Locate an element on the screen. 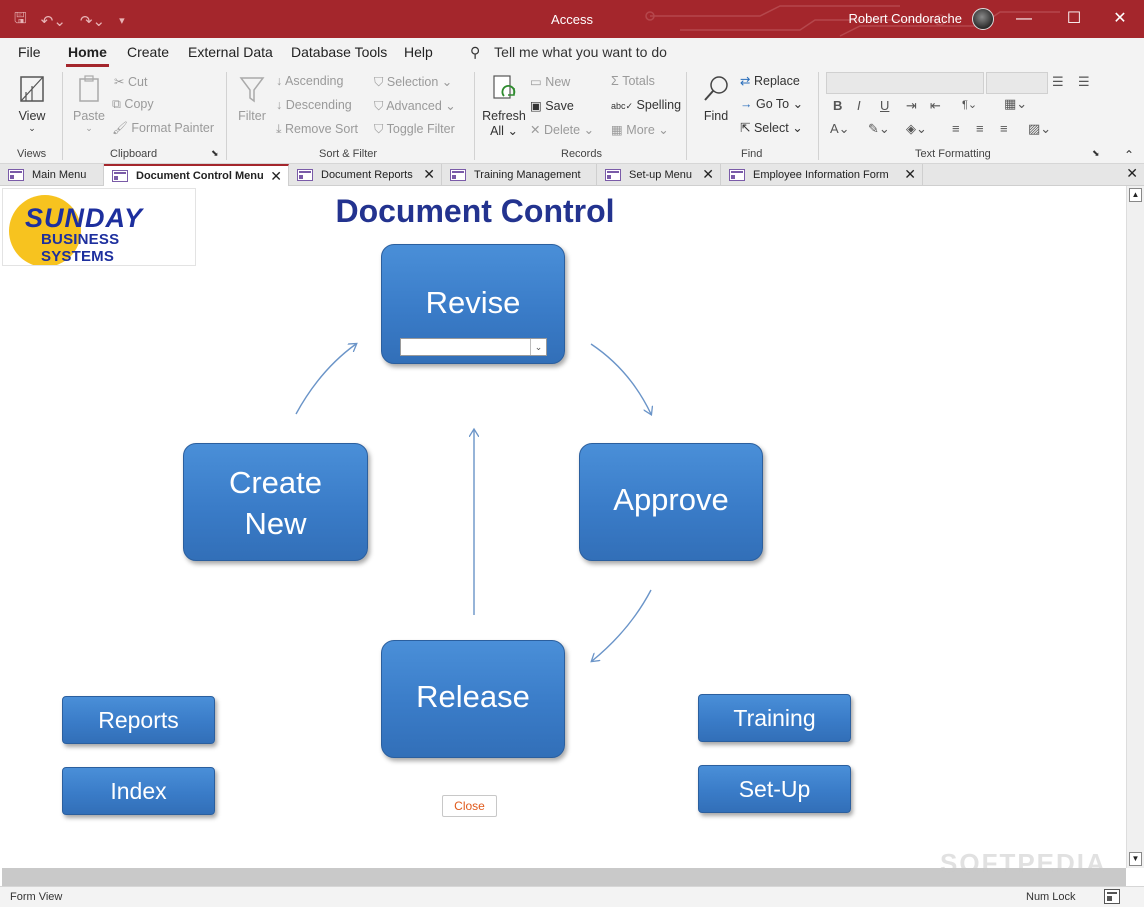  remove-sort-button: ⤓ Remove Sort is located at coordinates (317, 129).